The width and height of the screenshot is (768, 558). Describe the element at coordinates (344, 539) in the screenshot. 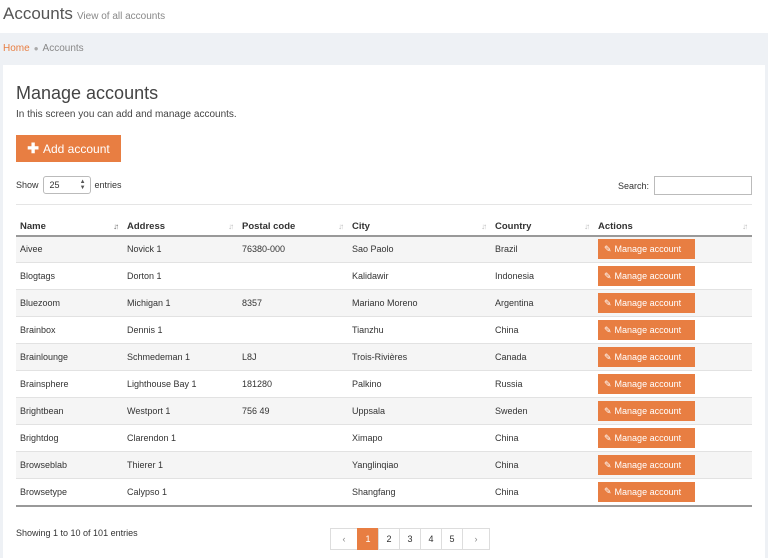

I see `pagination-prev-button: ‹` at that location.